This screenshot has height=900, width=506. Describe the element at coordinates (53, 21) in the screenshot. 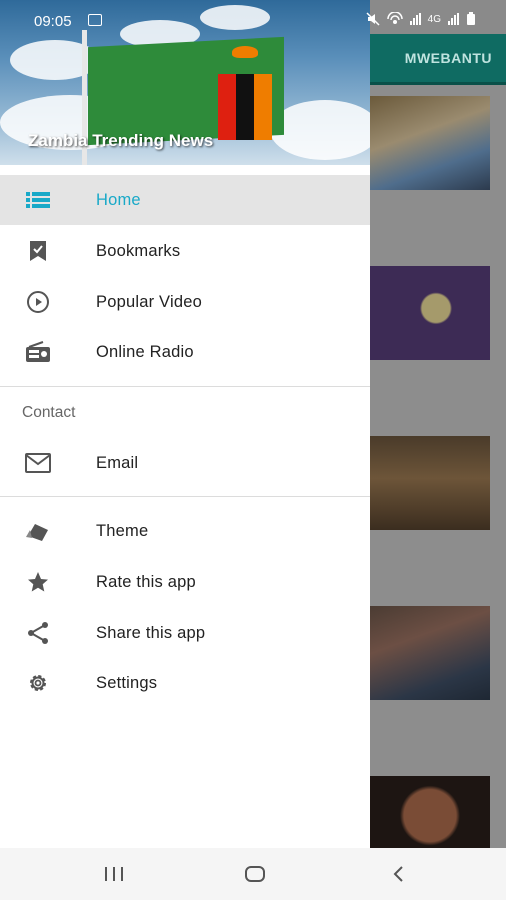

I see `status-time: 09:05` at that location.